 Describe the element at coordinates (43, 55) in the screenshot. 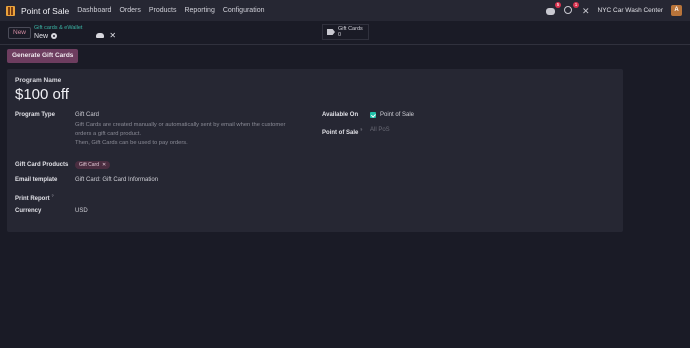

I see `generate-gift-cards-button: Generate Gift Cards` at that location.